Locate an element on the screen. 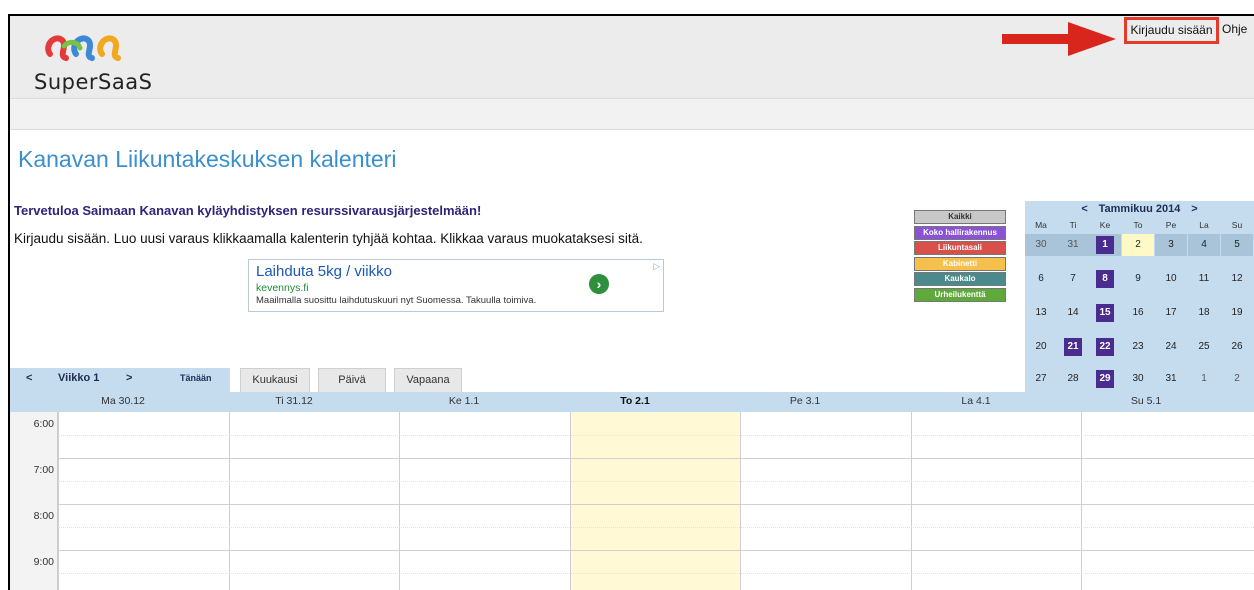 The height and width of the screenshot is (590, 1254). day-number: 16 is located at coordinates (1138, 312).